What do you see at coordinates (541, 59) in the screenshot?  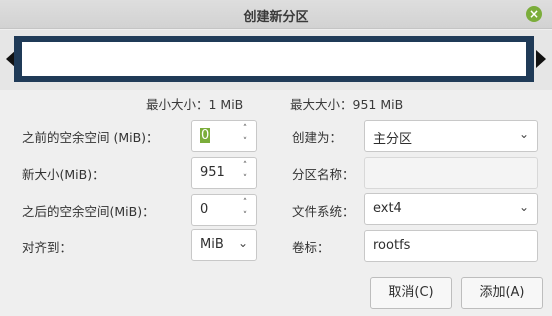 I see `right-resize-handle-icon` at bounding box center [541, 59].